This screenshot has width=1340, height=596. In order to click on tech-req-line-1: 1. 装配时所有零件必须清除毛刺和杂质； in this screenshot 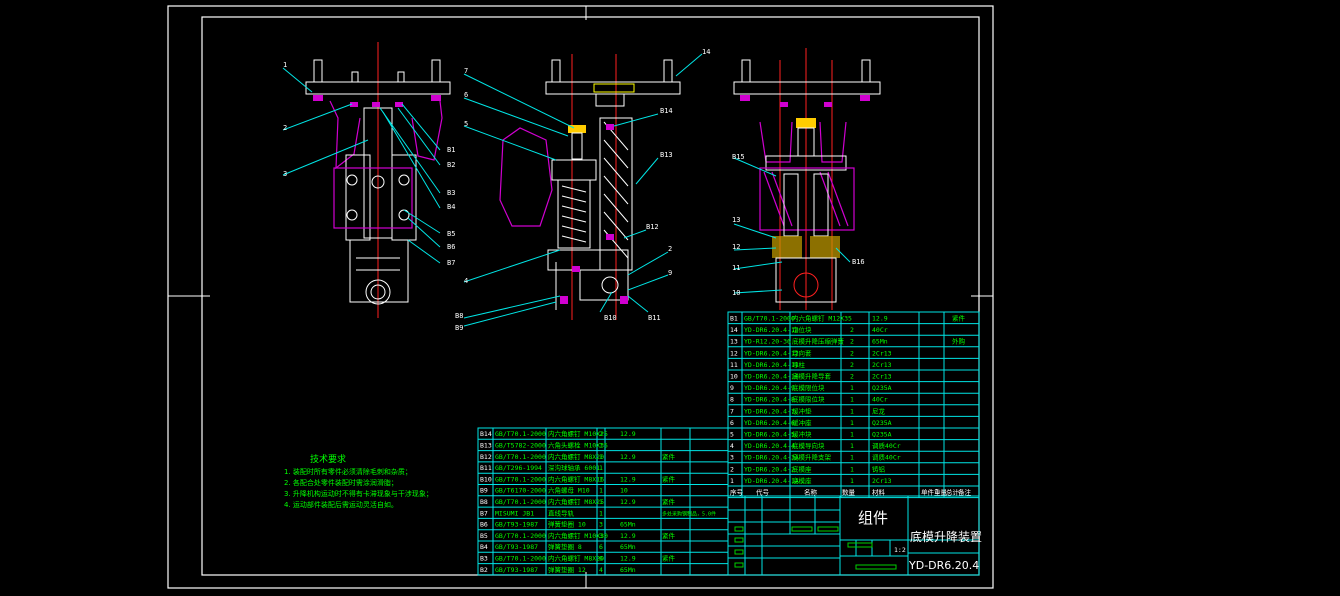, I will do `click(348, 471)`.